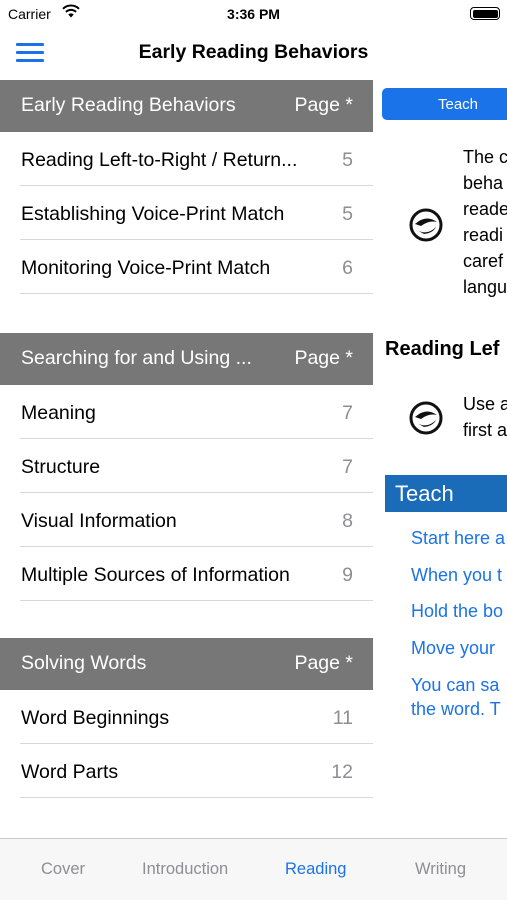  Describe the element at coordinates (84, 663) in the screenshot. I see `section-title: Solving Words` at that location.